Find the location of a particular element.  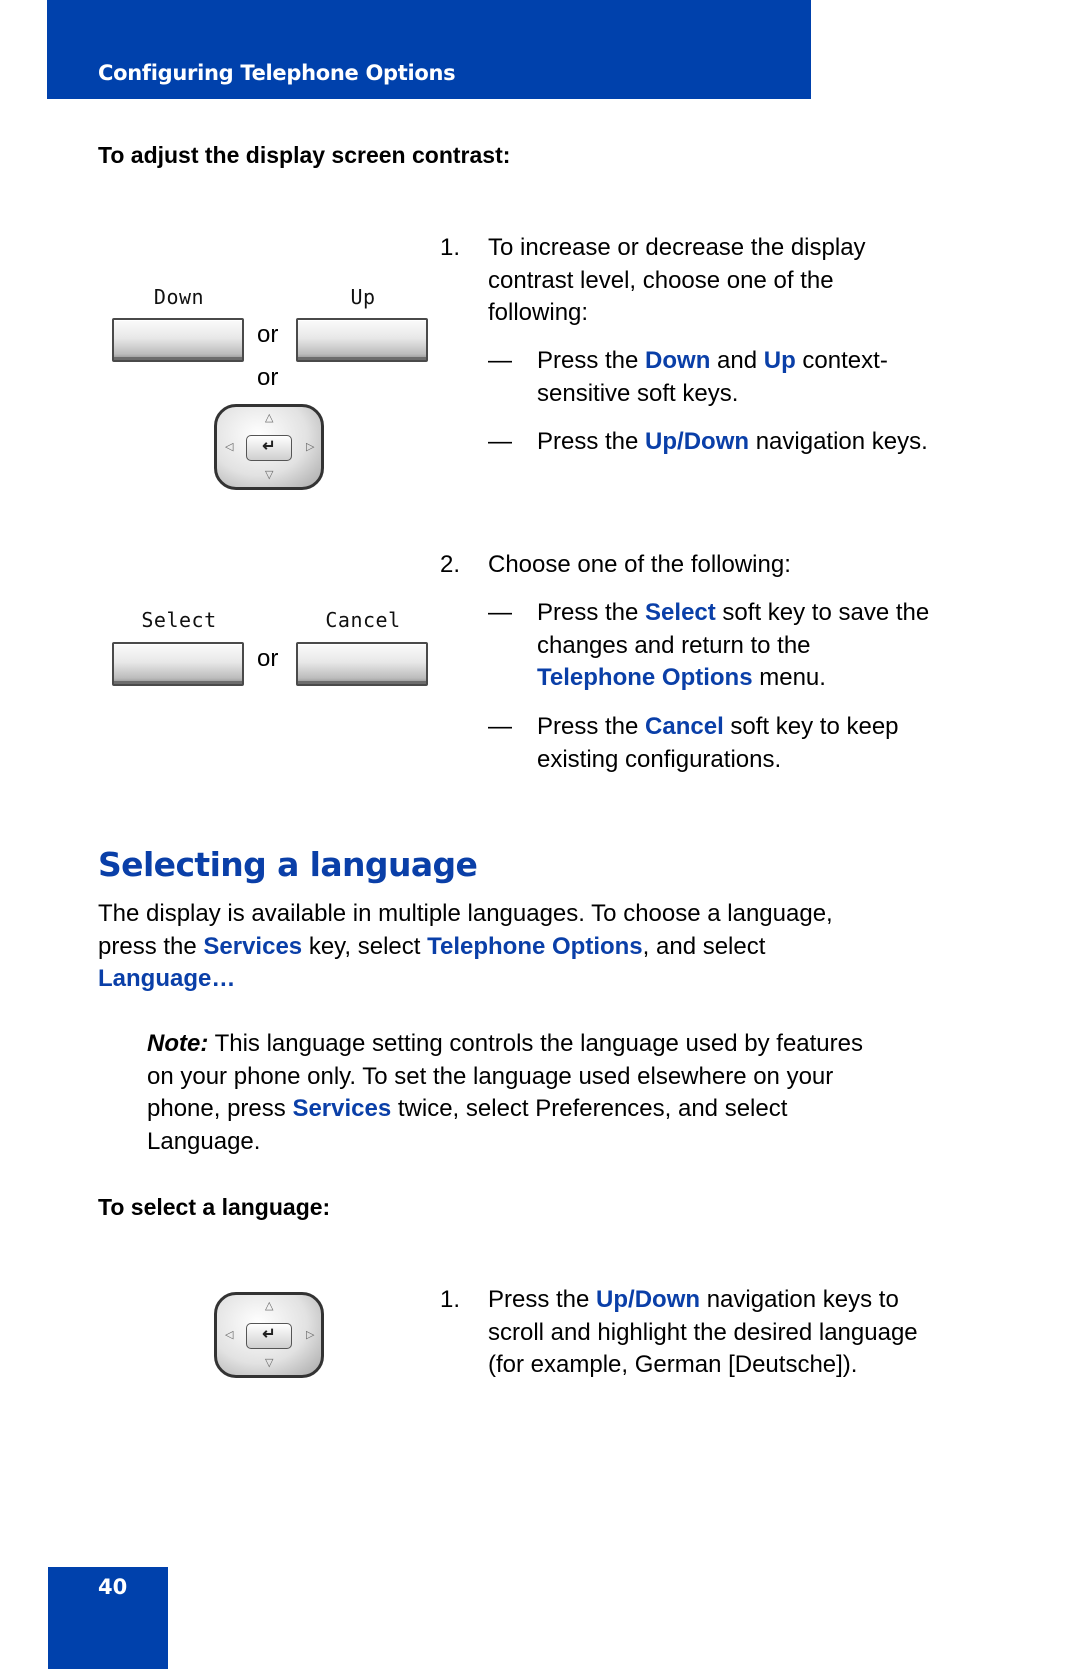

bullet-text: Press the Up/Down navigation keys. is located at coordinates (732, 441).